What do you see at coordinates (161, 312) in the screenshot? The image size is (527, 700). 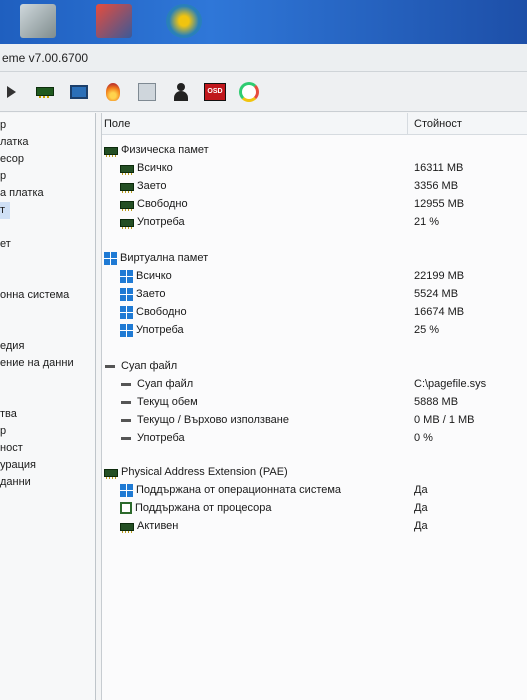 I see `field-label: Свободно` at bounding box center [161, 312].